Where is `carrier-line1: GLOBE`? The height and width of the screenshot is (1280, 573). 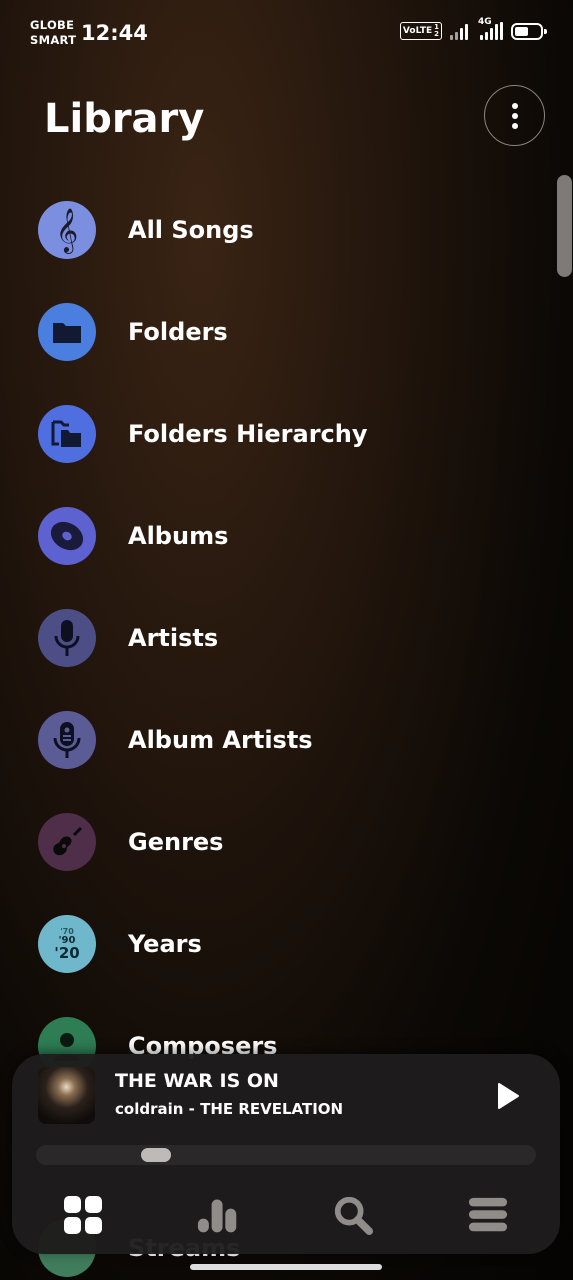 carrier-line1: GLOBE is located at coordinates (52, 25).